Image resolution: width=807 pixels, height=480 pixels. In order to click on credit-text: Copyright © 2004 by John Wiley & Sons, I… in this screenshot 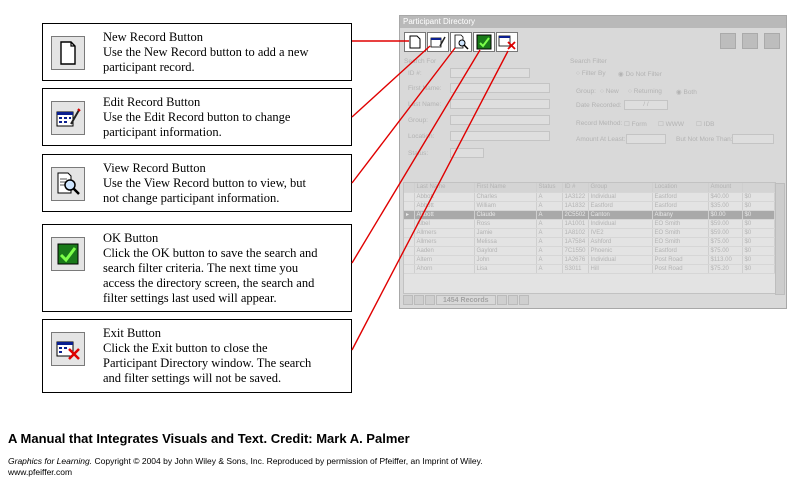, I will do `click(287, 461)`.